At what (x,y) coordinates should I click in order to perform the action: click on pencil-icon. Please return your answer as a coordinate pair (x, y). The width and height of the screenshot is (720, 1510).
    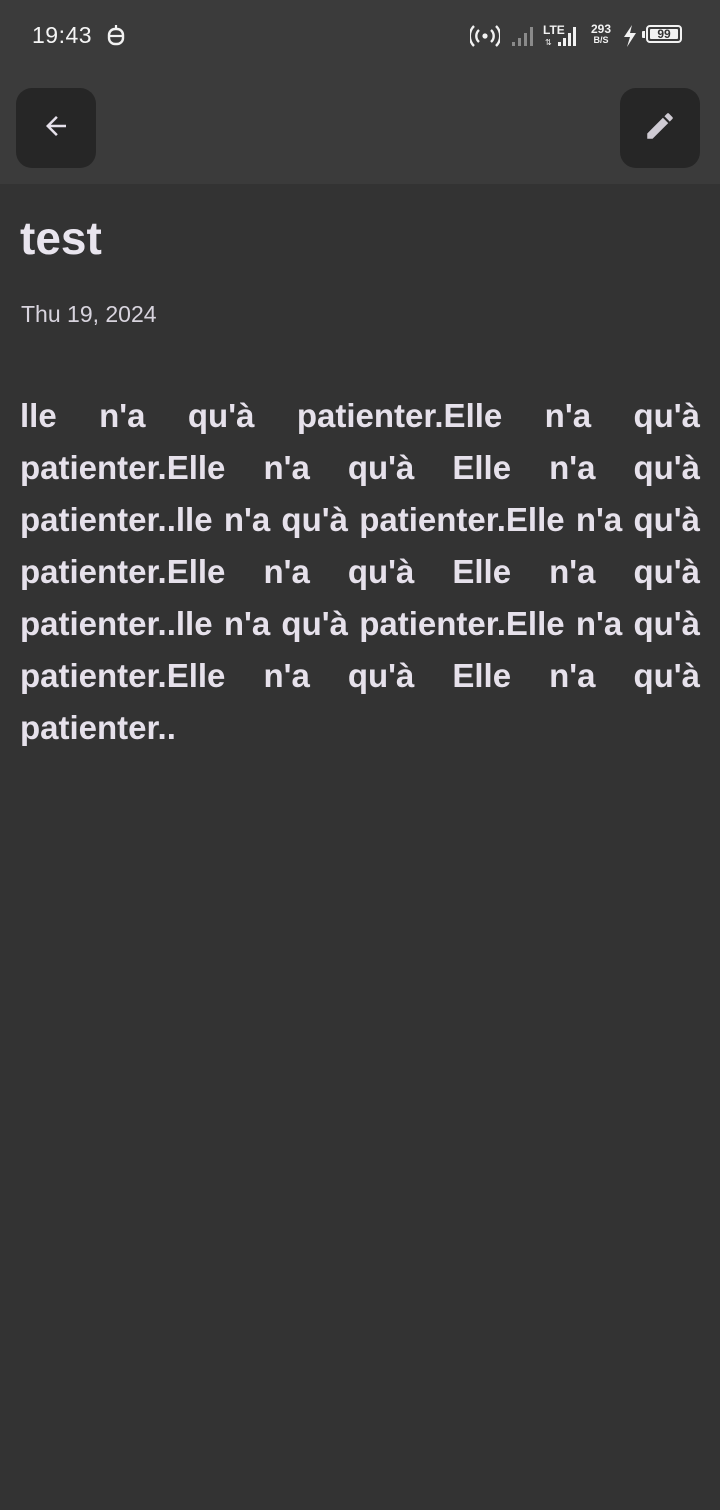
    Looking at the image, I should click on (660, 128).